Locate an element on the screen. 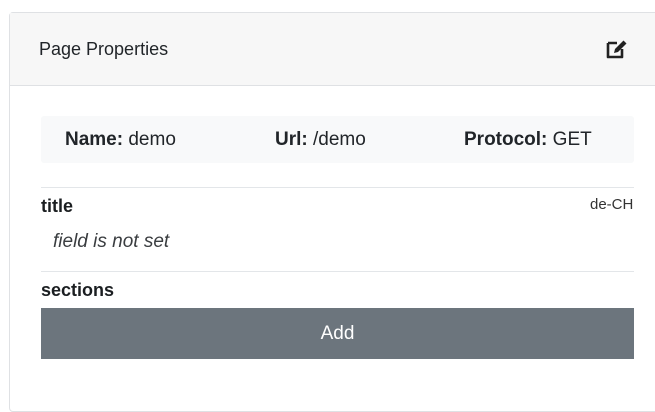 The height and width of the screenshot is (412, 655). protocol-label: Protocol: is located at coordinates (506, 139).